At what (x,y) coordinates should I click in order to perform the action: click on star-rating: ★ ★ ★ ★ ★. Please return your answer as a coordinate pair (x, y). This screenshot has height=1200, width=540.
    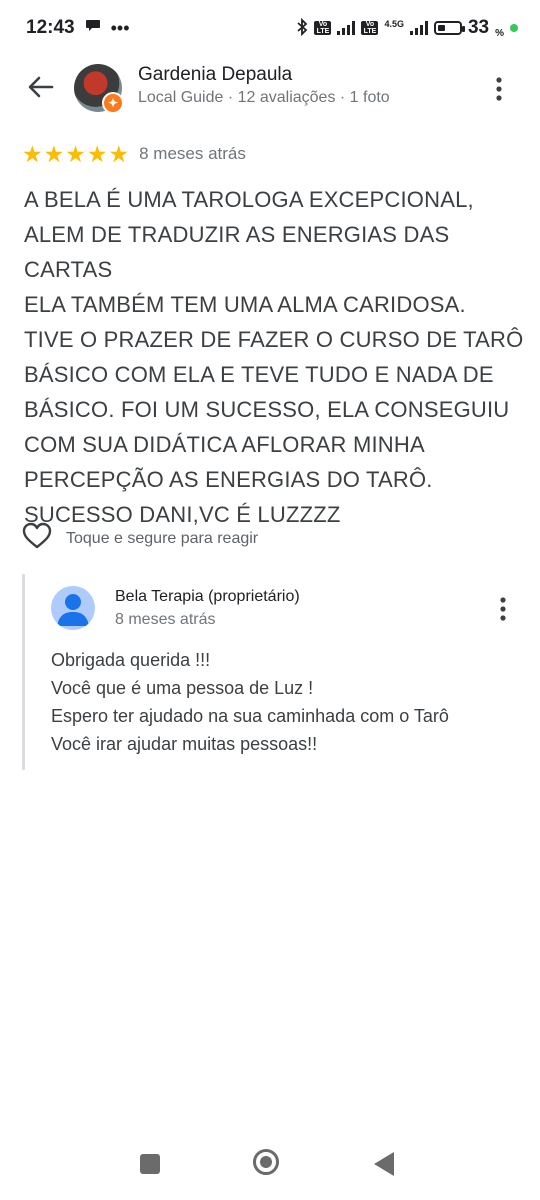
    Looking at the image, I should click on (75, 154).